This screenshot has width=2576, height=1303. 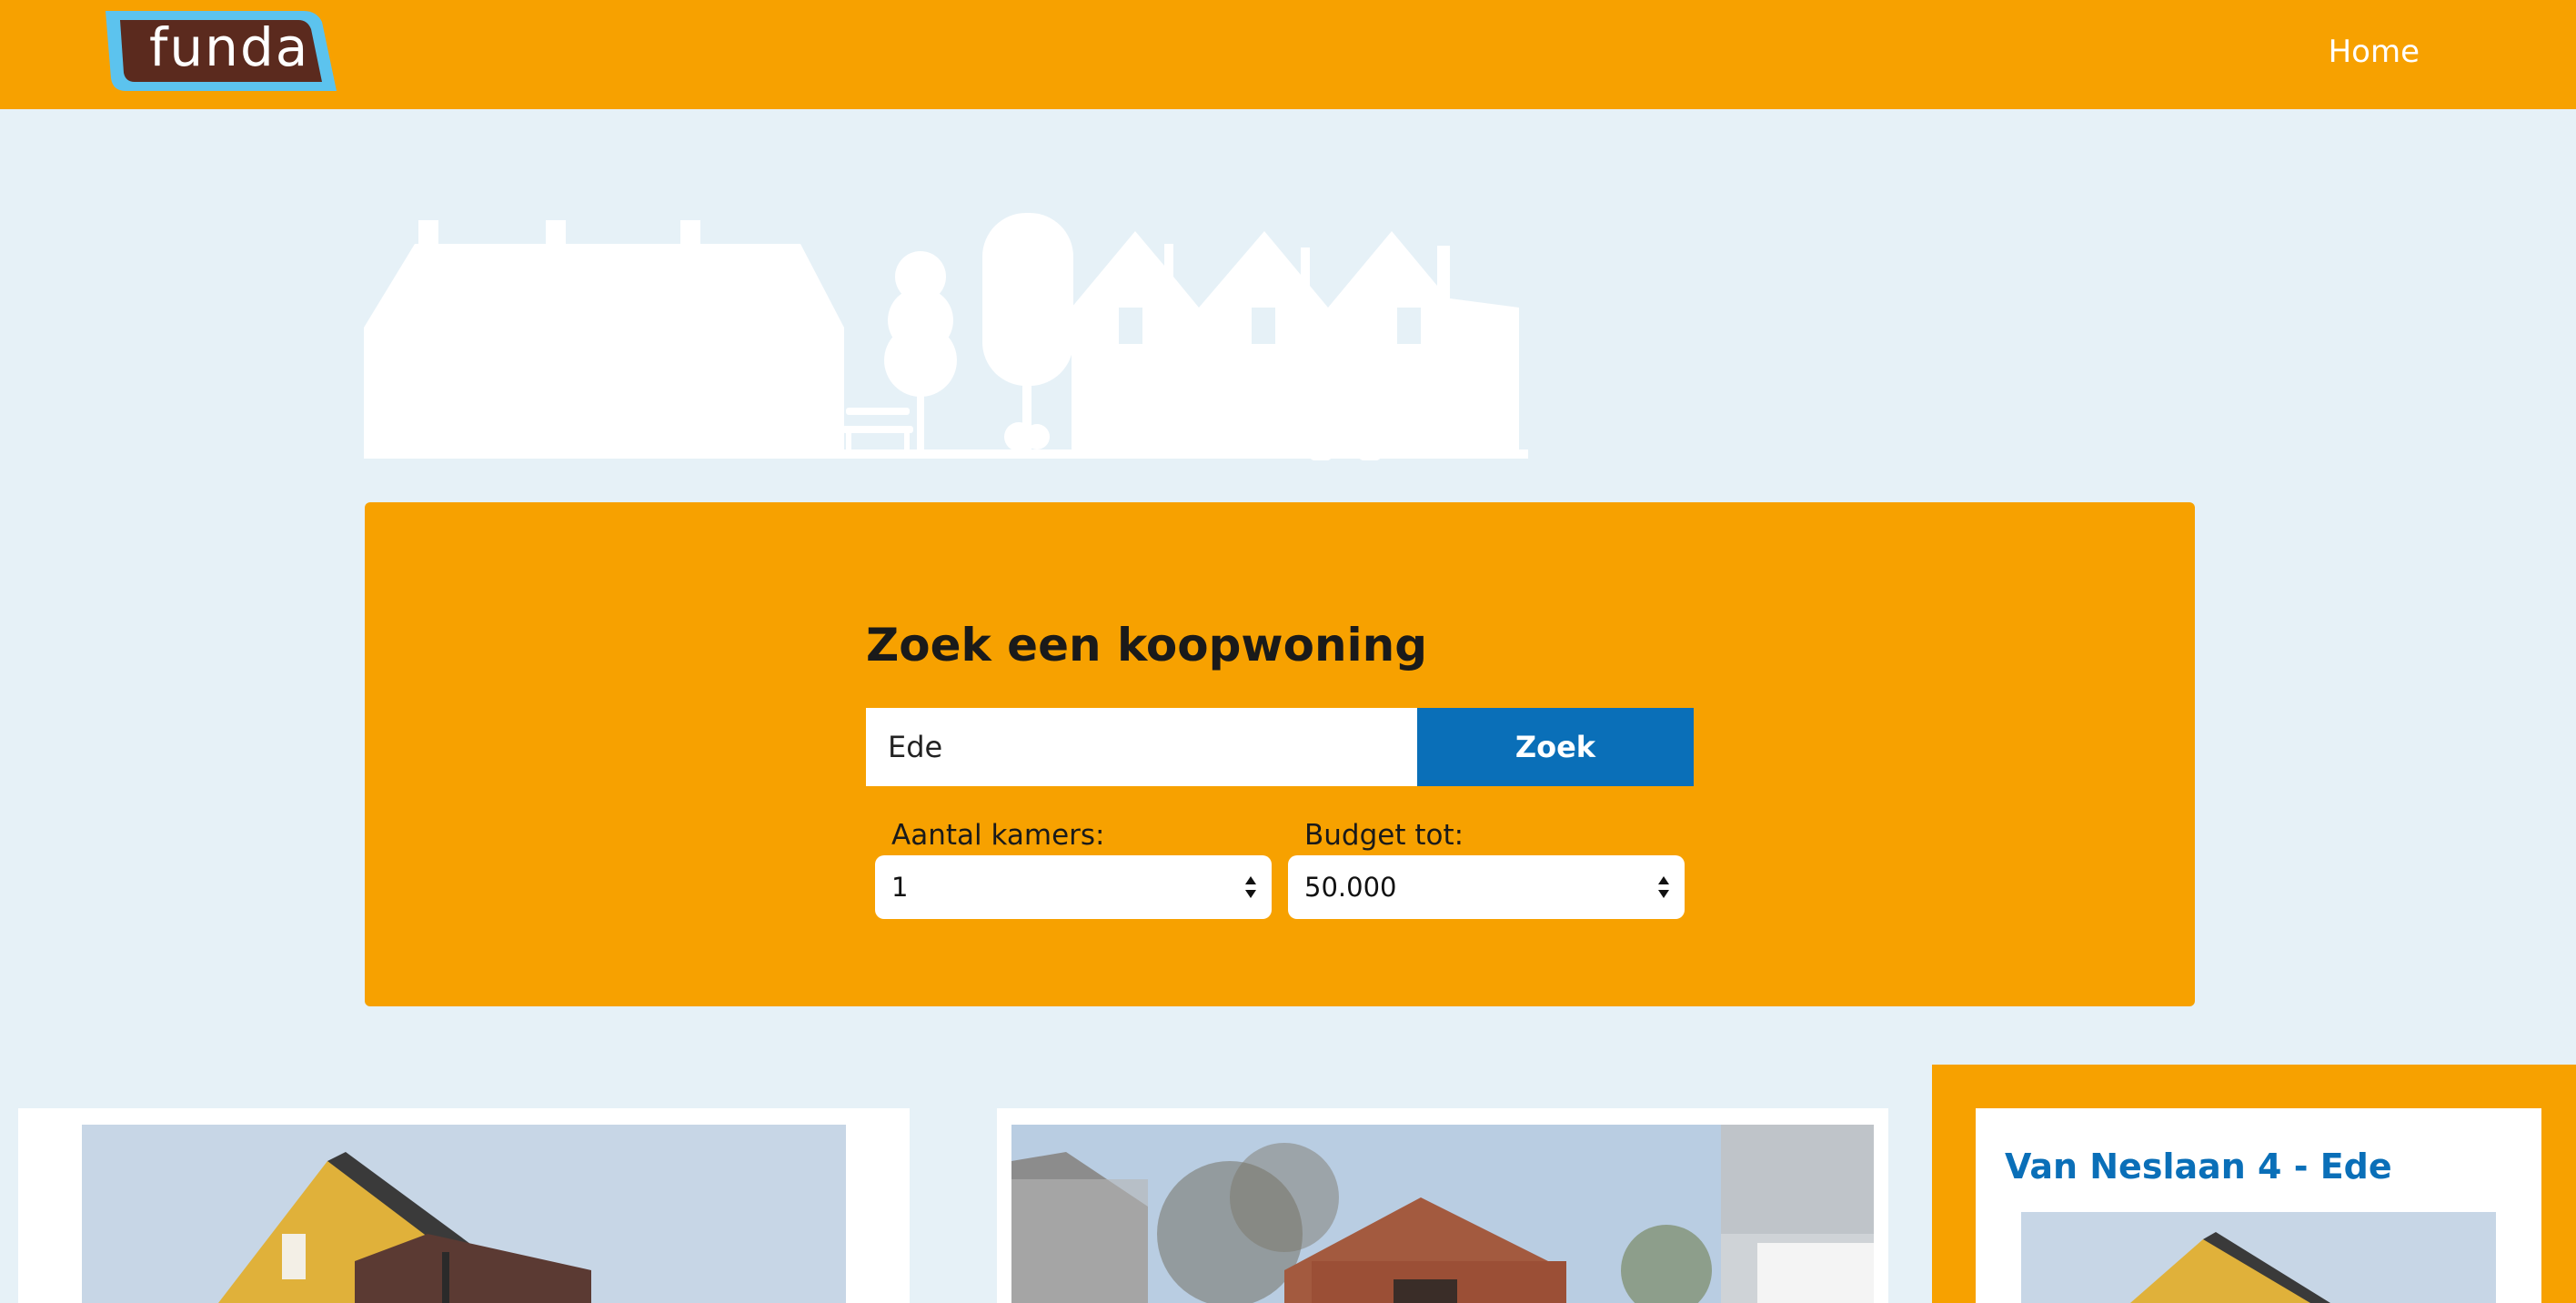 What do you see at coordinates (1350, 887) in the screenshot?
I see `budget-select-value: 50.000` at bounding box center [1350, 887].